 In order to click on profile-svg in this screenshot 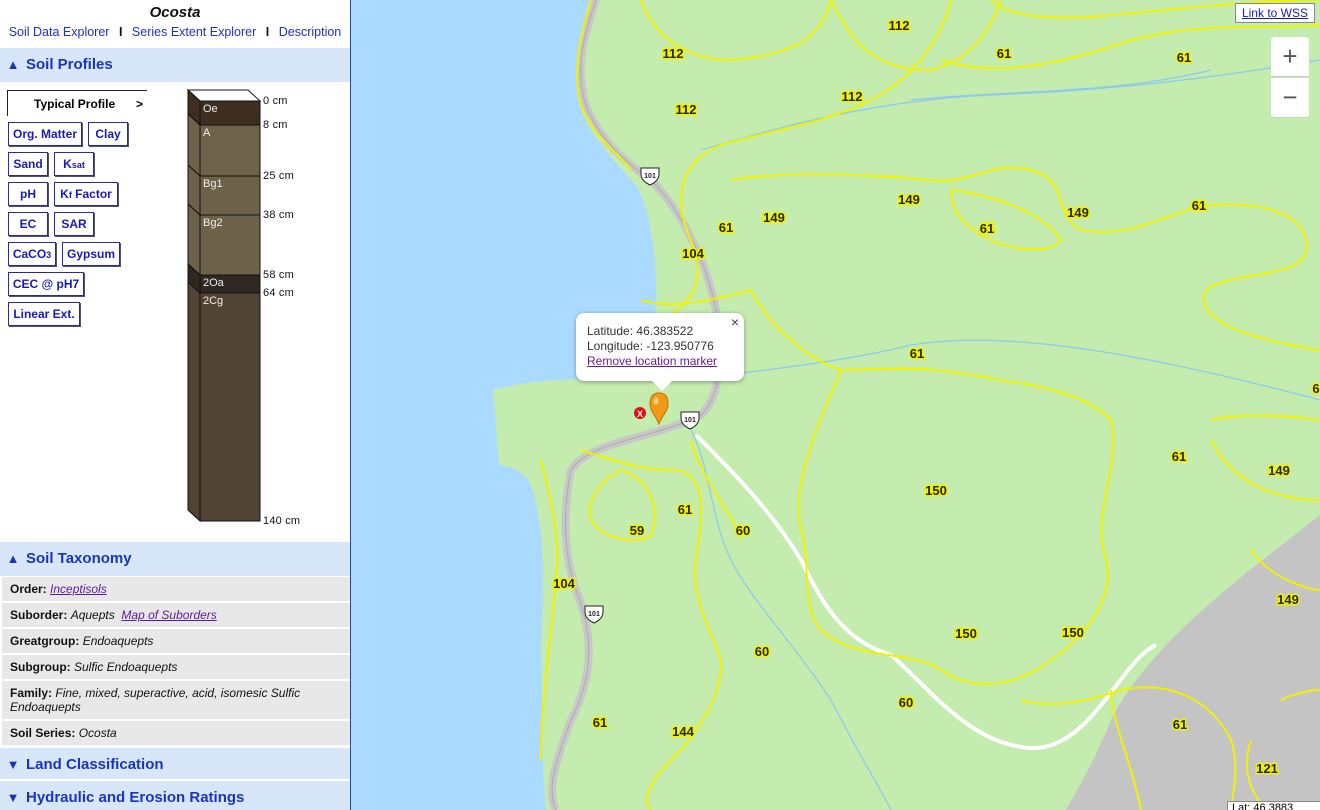, I will do `click(224, 305)`.